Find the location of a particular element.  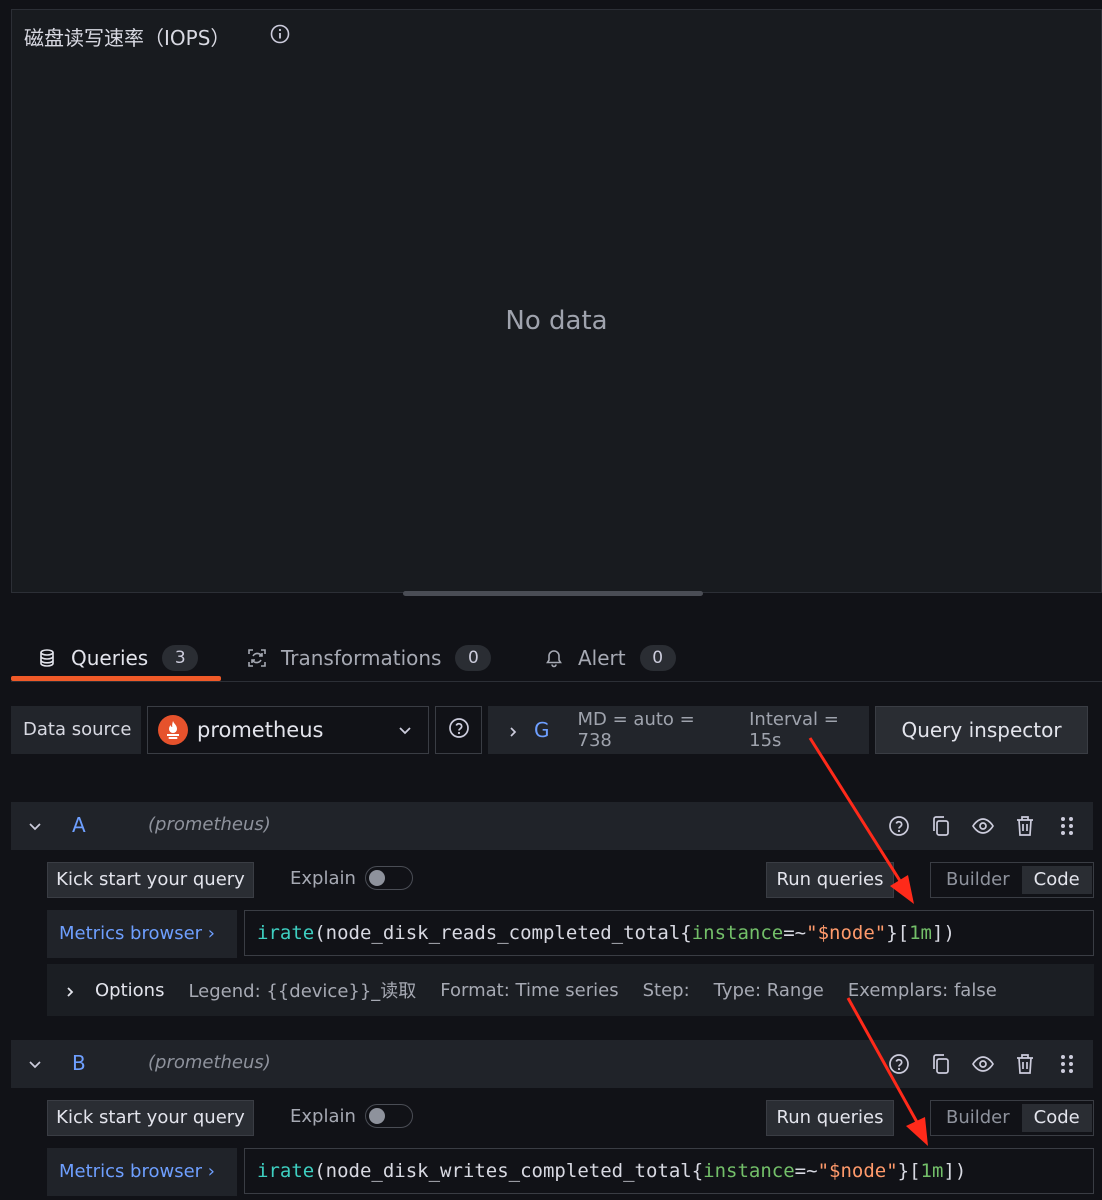

query-options-toggle: G MD = auto = 738 Interval = 15s is located at coordinates (678, 730).